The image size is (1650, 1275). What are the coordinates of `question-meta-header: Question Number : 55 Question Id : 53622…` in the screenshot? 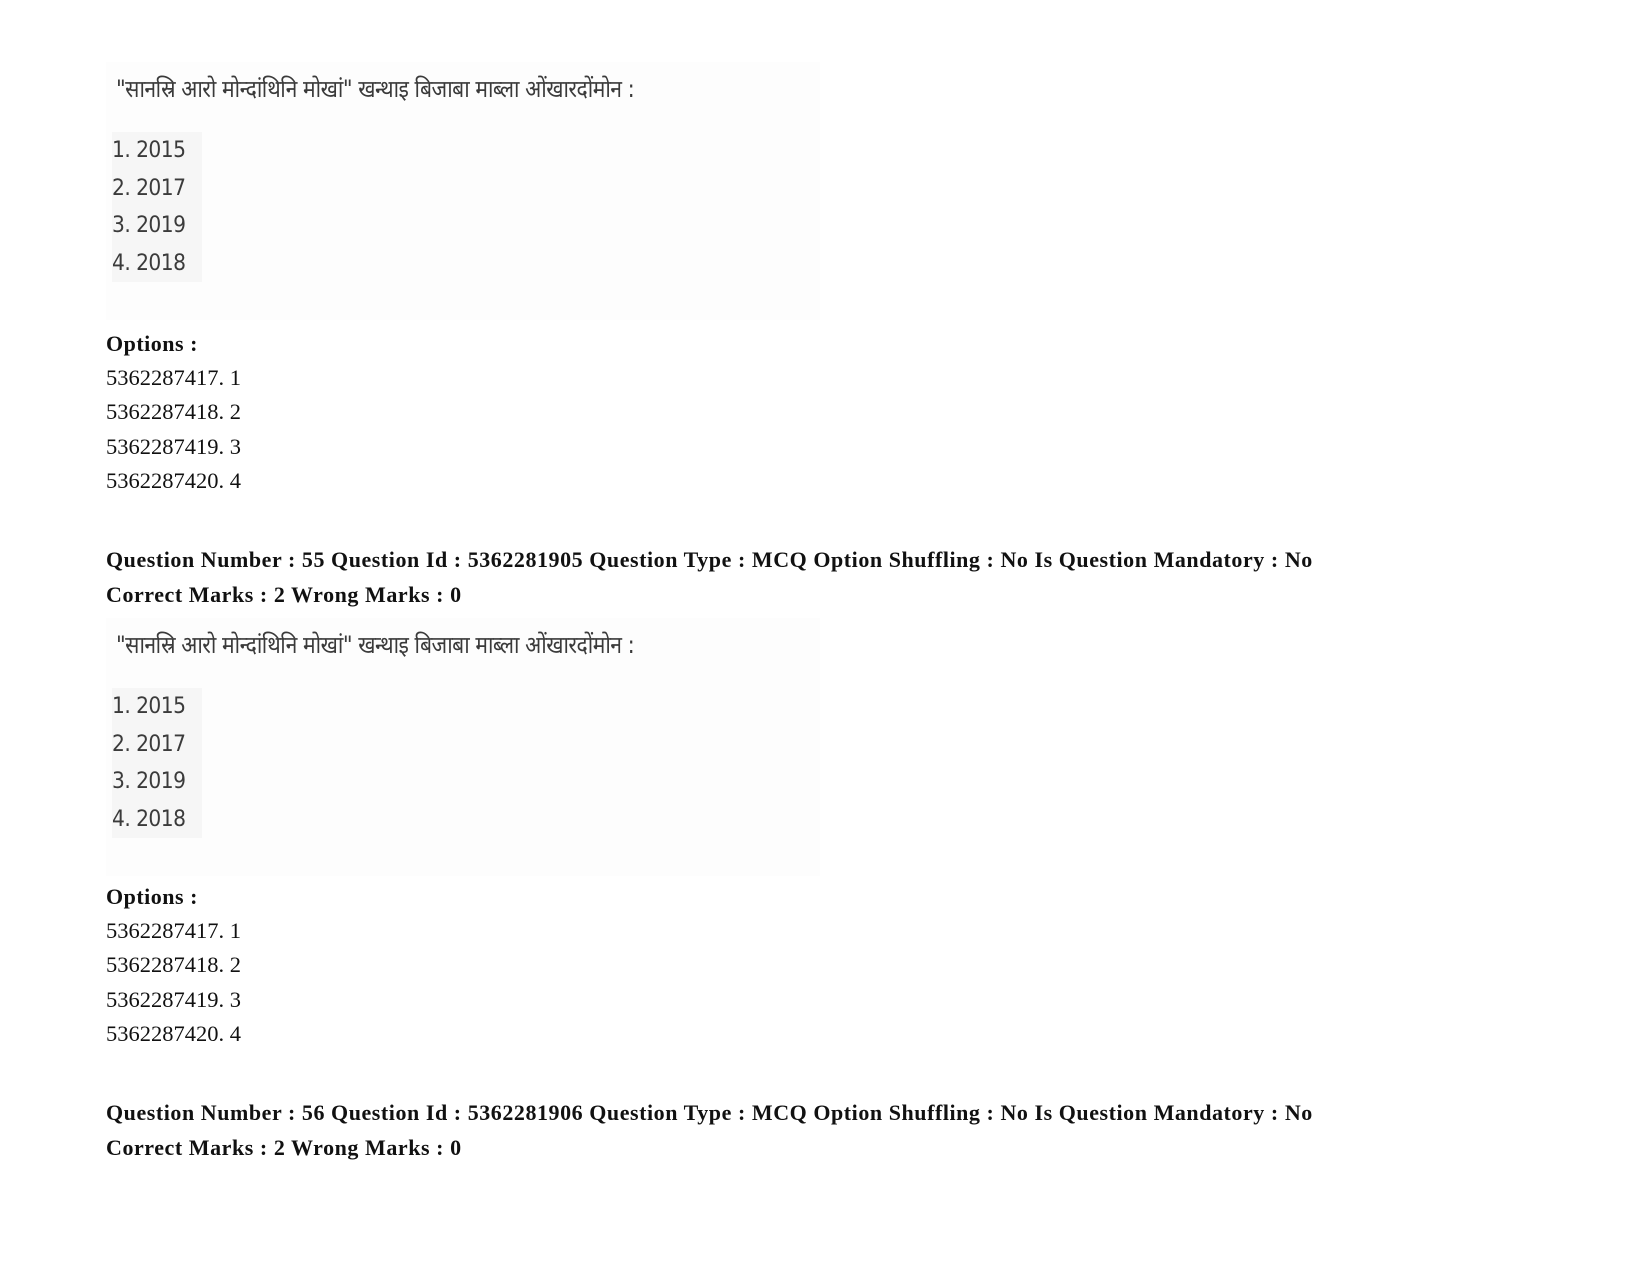 It's located at (709, 559).